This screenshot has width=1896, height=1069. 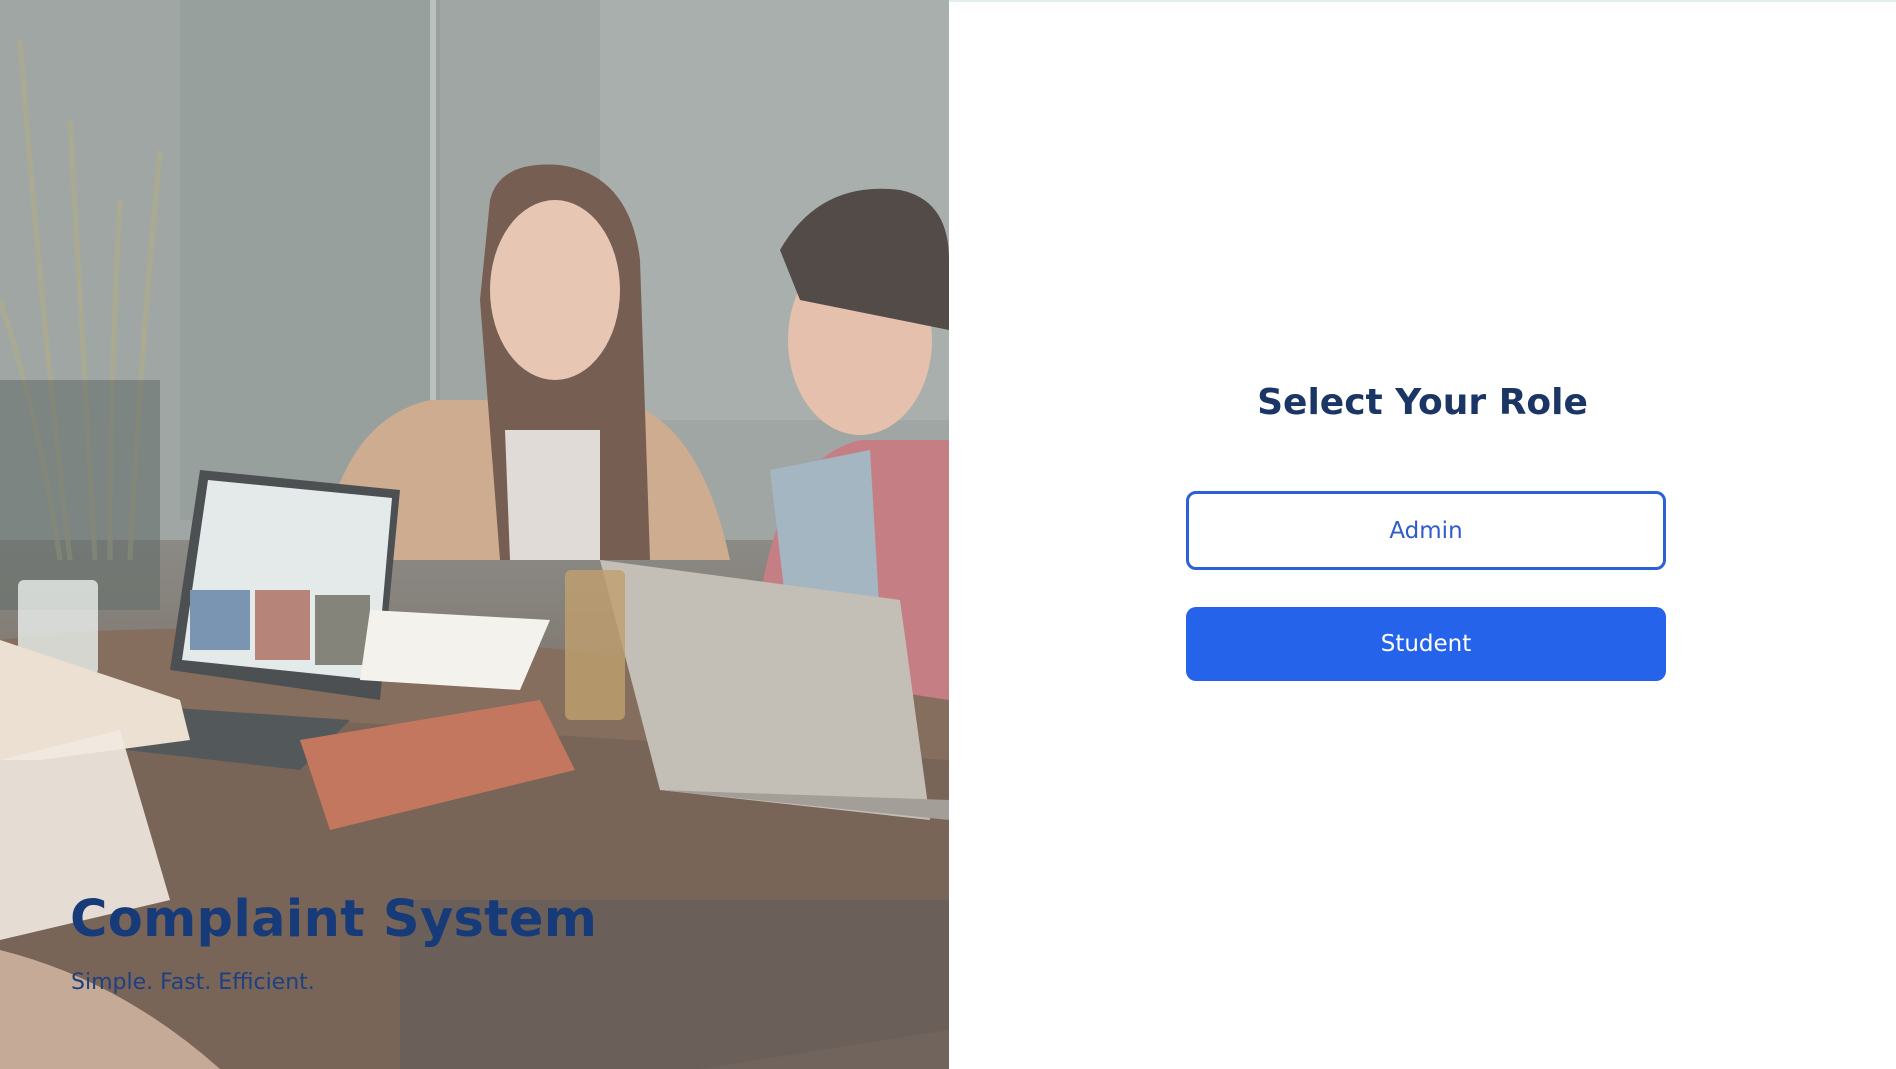 What do you see at coordinates (193, 982) in the screenshot?
I see `brand-tagline: Simple. Fast. Efficient.` at bounding box center [193, 982].